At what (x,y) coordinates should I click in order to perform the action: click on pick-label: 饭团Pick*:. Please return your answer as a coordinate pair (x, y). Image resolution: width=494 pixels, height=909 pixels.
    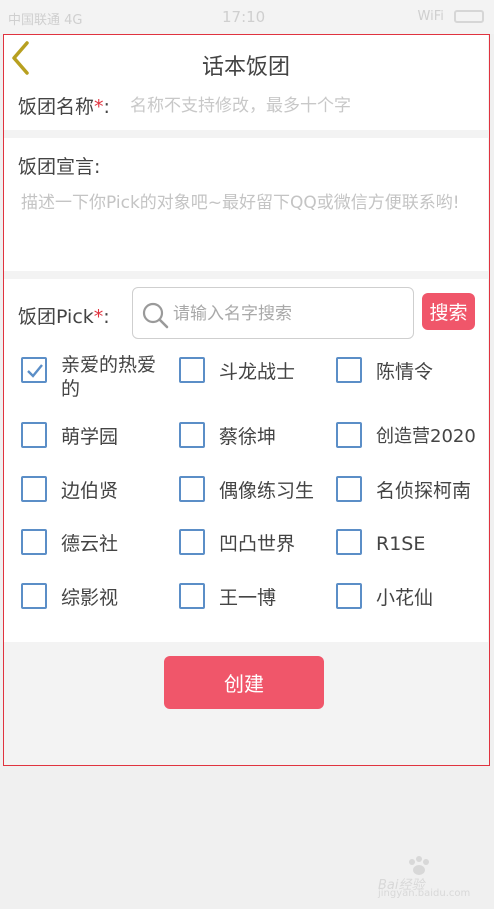
    Looking at the image, I should click on (64, 315).